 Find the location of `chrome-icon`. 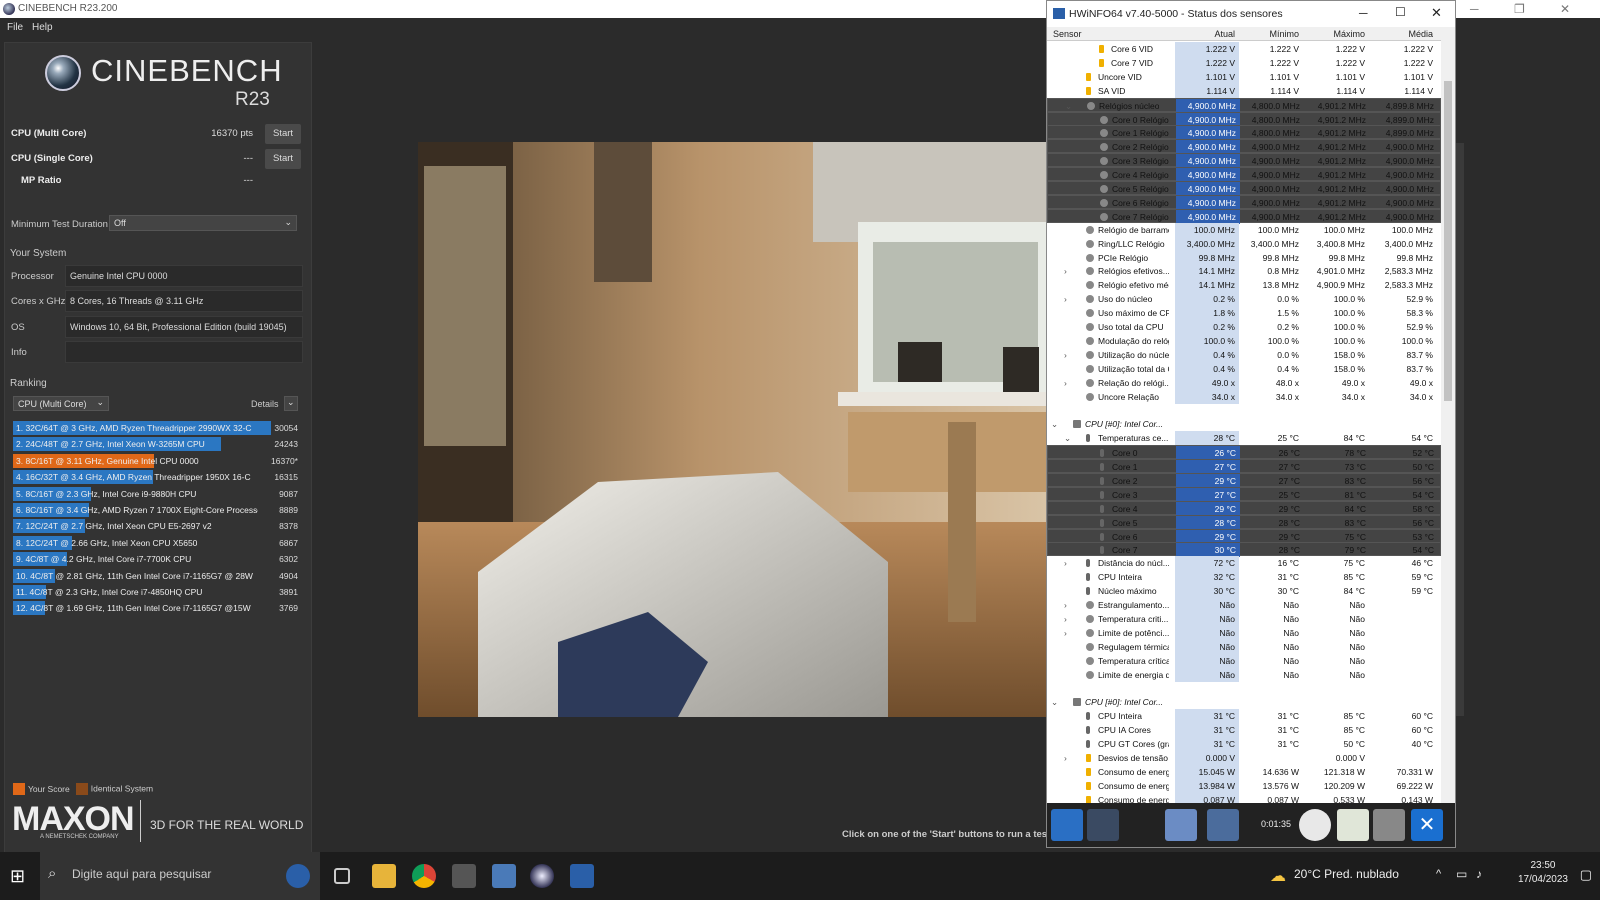

chrome-icon is located at coordinates (424, 876).